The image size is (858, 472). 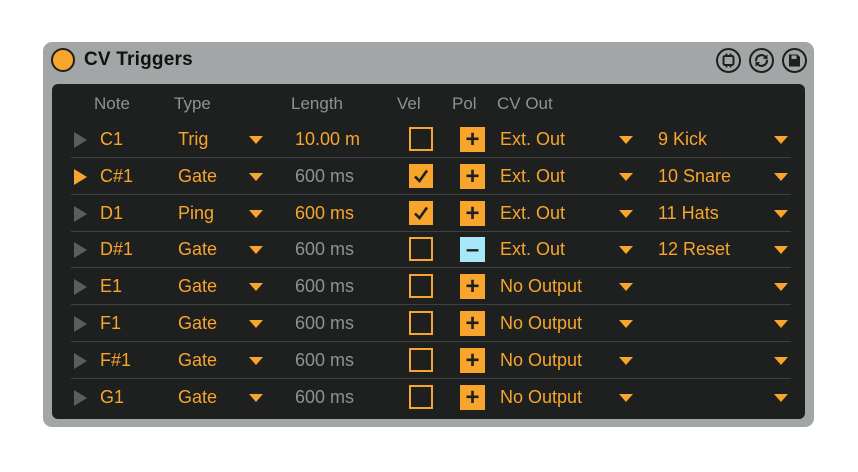 I want to click on note-value: F#1, so click(x=115, y=360).